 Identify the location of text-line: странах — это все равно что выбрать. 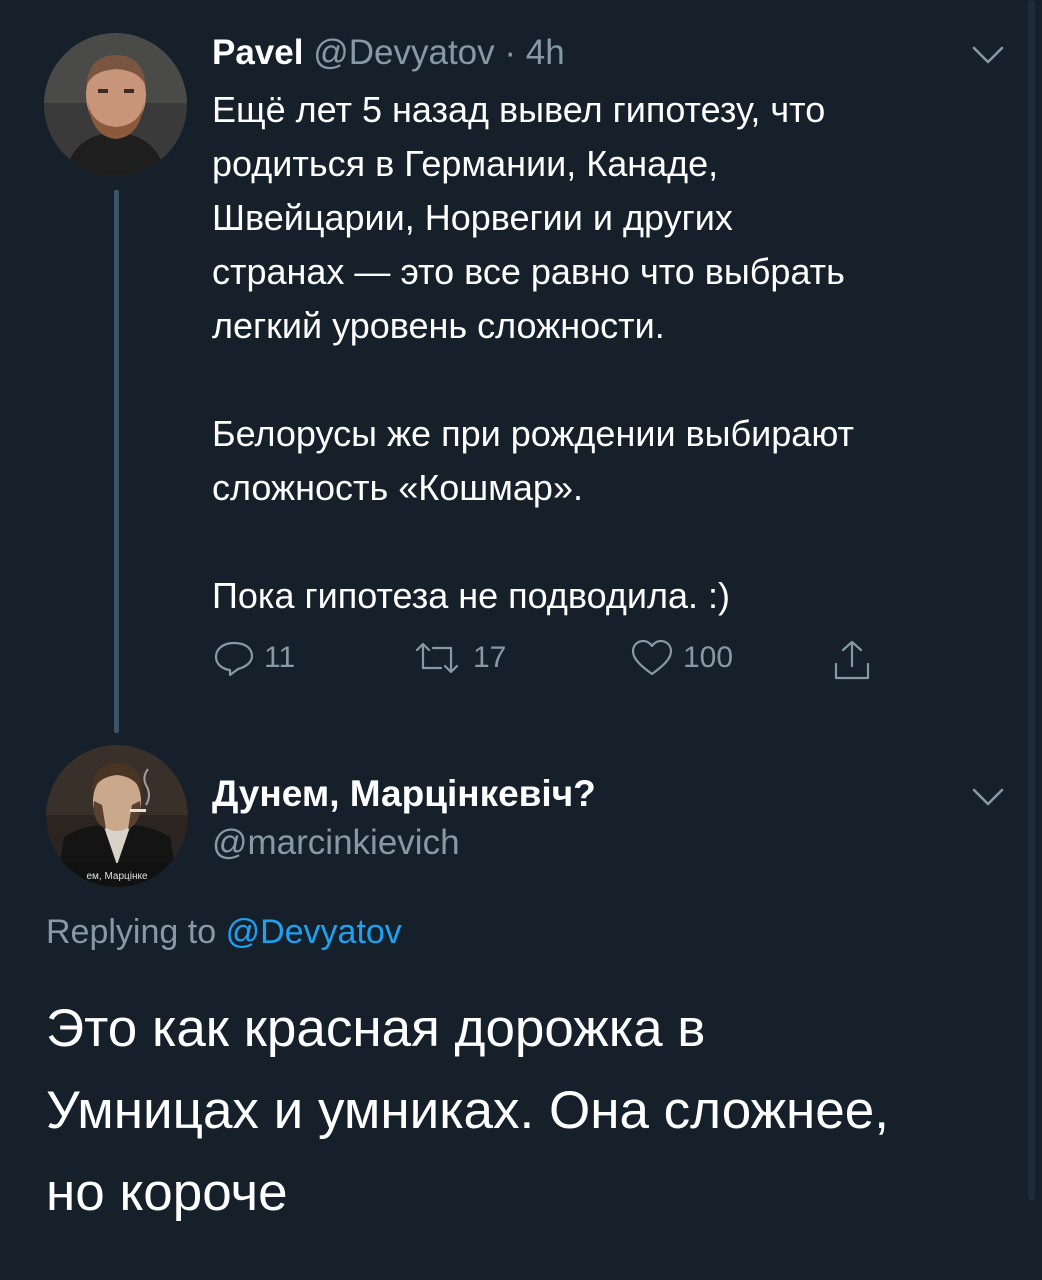
(528, 271).